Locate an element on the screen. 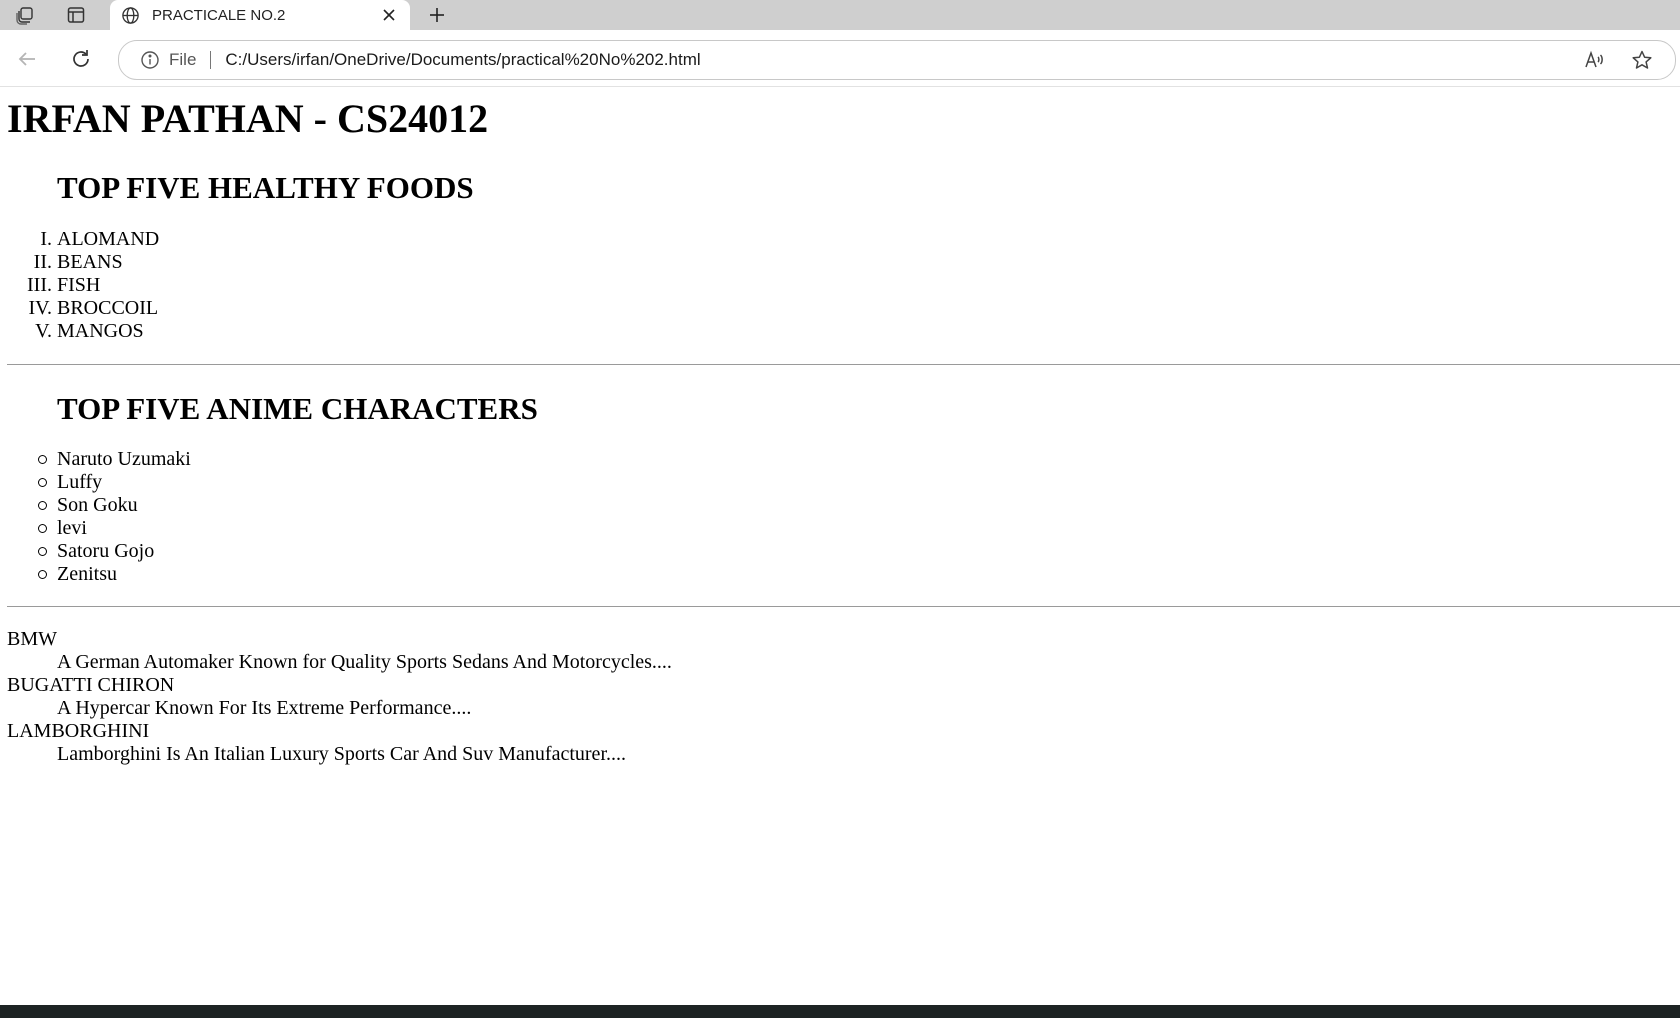  taskbar-edge is located at coordinates (840, 1011).